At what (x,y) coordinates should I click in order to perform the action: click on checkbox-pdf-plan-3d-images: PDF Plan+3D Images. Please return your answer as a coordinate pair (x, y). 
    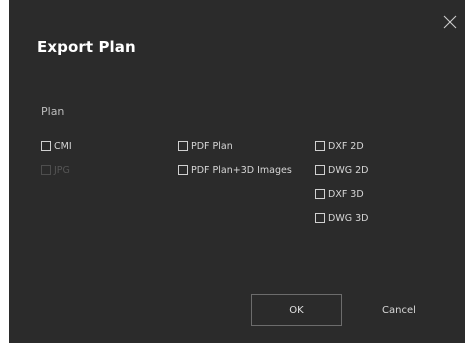
    Looking at the image, I should click on (235, 170).